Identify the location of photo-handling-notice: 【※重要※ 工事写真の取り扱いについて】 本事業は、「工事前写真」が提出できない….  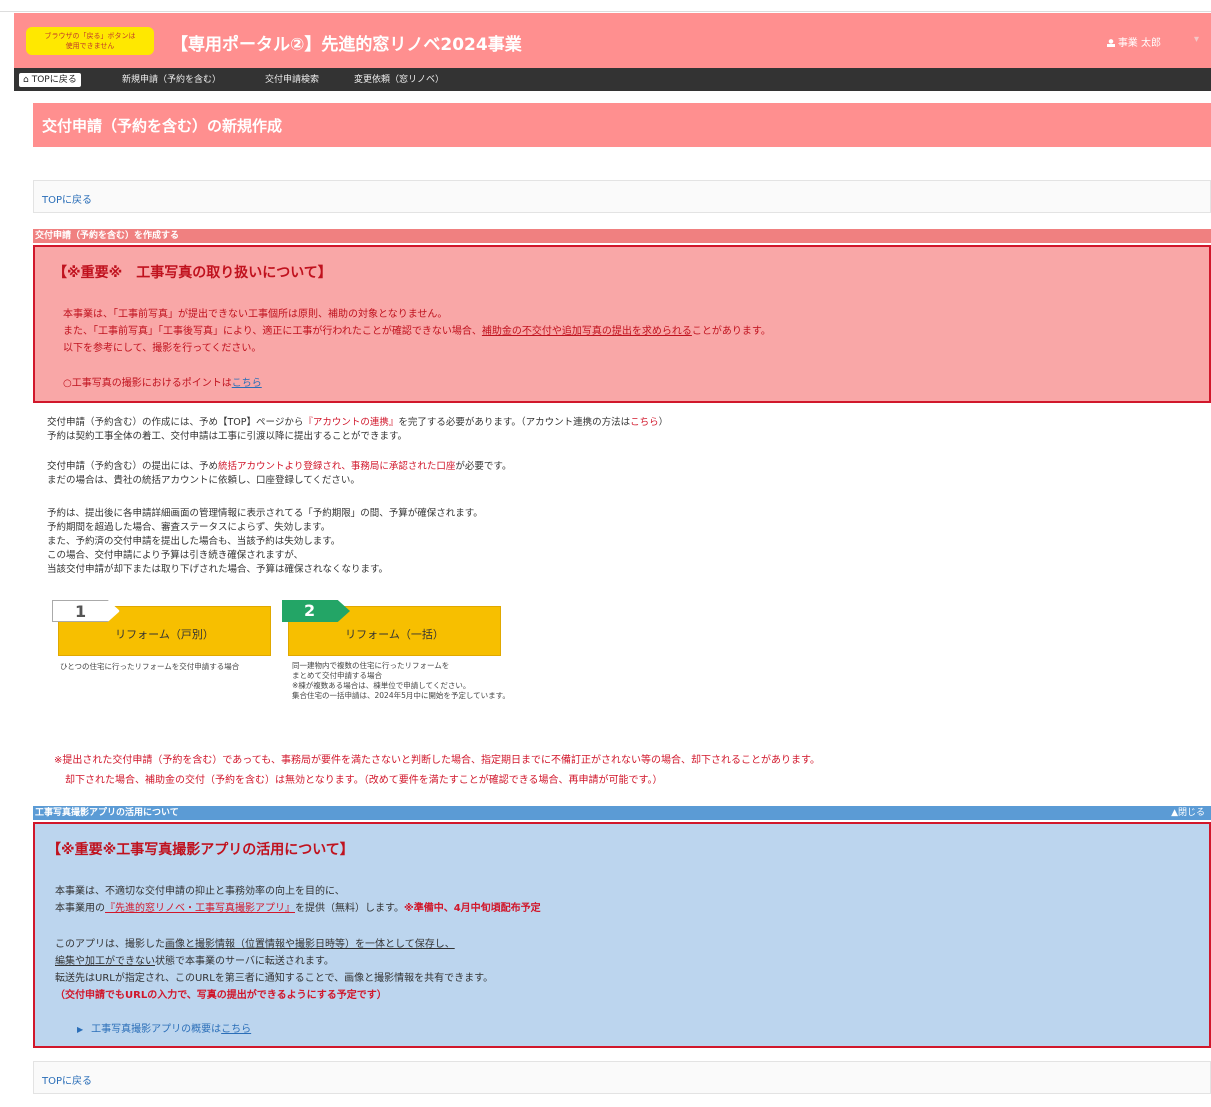
(622, 324).